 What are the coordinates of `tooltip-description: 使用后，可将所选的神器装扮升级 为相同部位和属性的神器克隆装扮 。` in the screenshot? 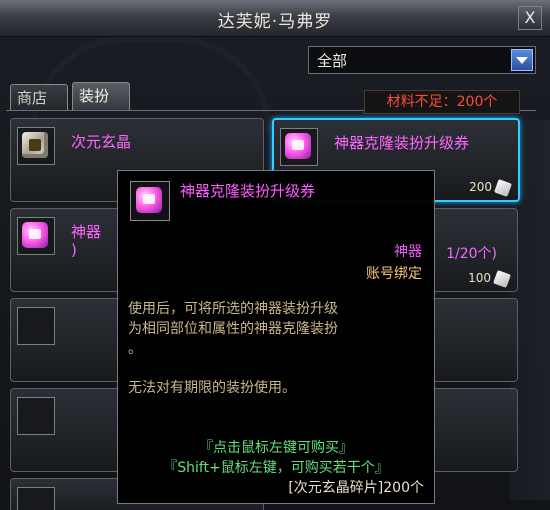 It's located at (276, 329).